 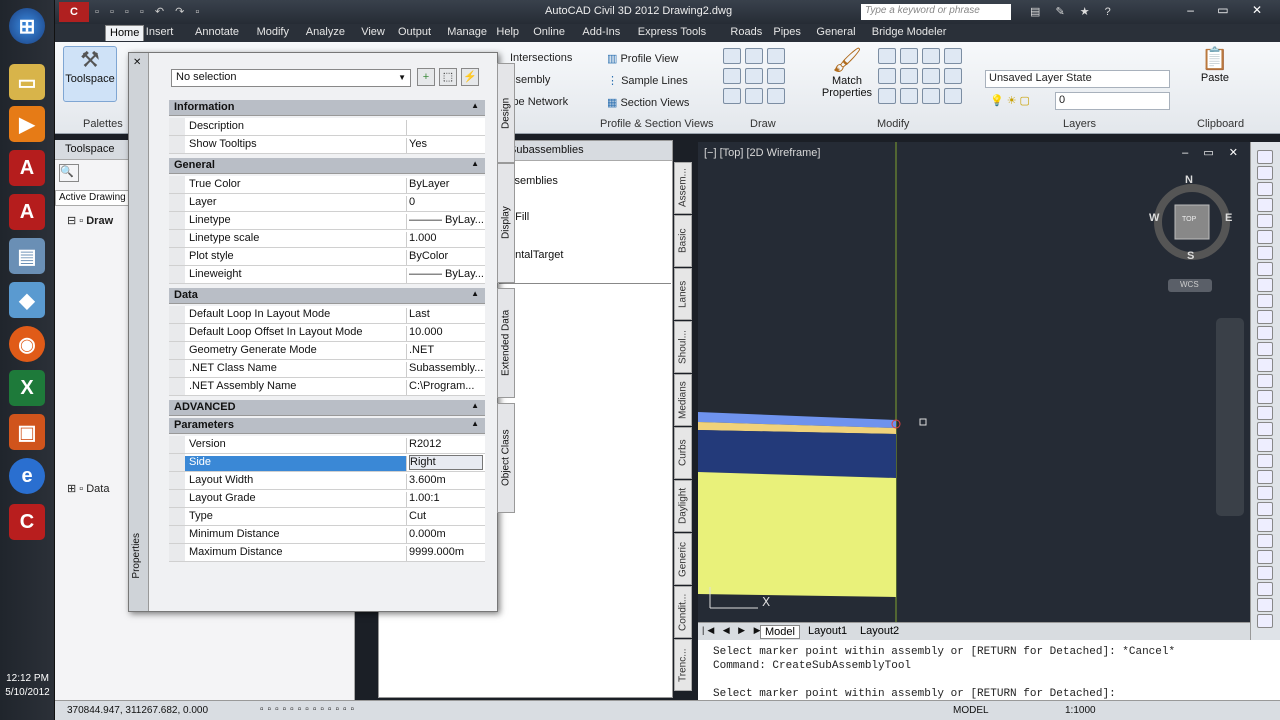 I want to click on media-player-icon: ▶, so click(x=27, y=124).